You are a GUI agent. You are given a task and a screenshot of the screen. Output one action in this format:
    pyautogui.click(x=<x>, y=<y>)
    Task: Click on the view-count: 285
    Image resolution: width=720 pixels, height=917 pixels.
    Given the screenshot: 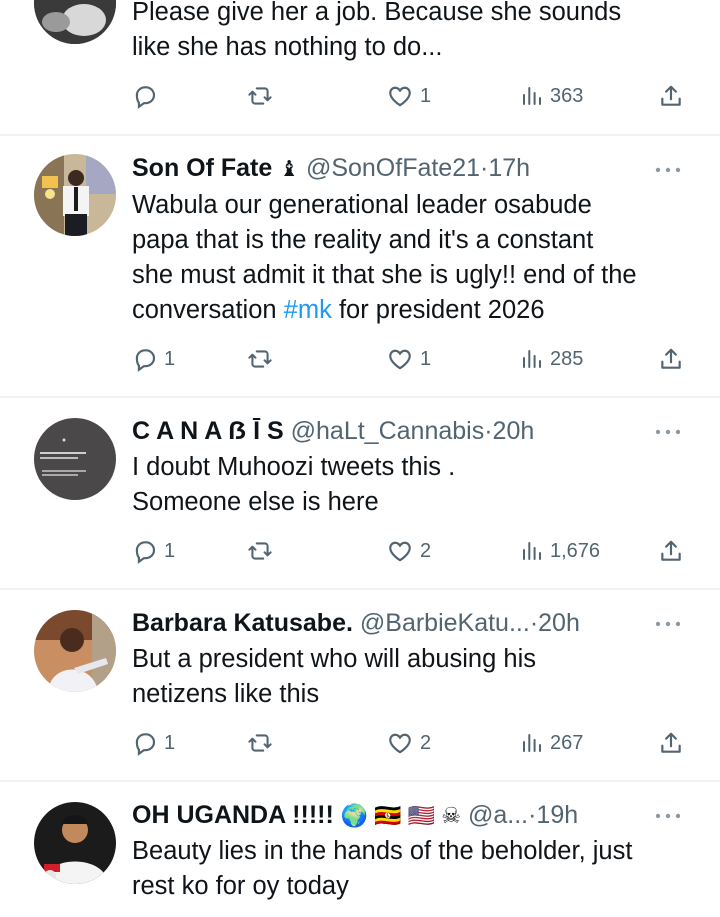 What is the action you would take?
    pyautogui.click(x=567, y=358)
    